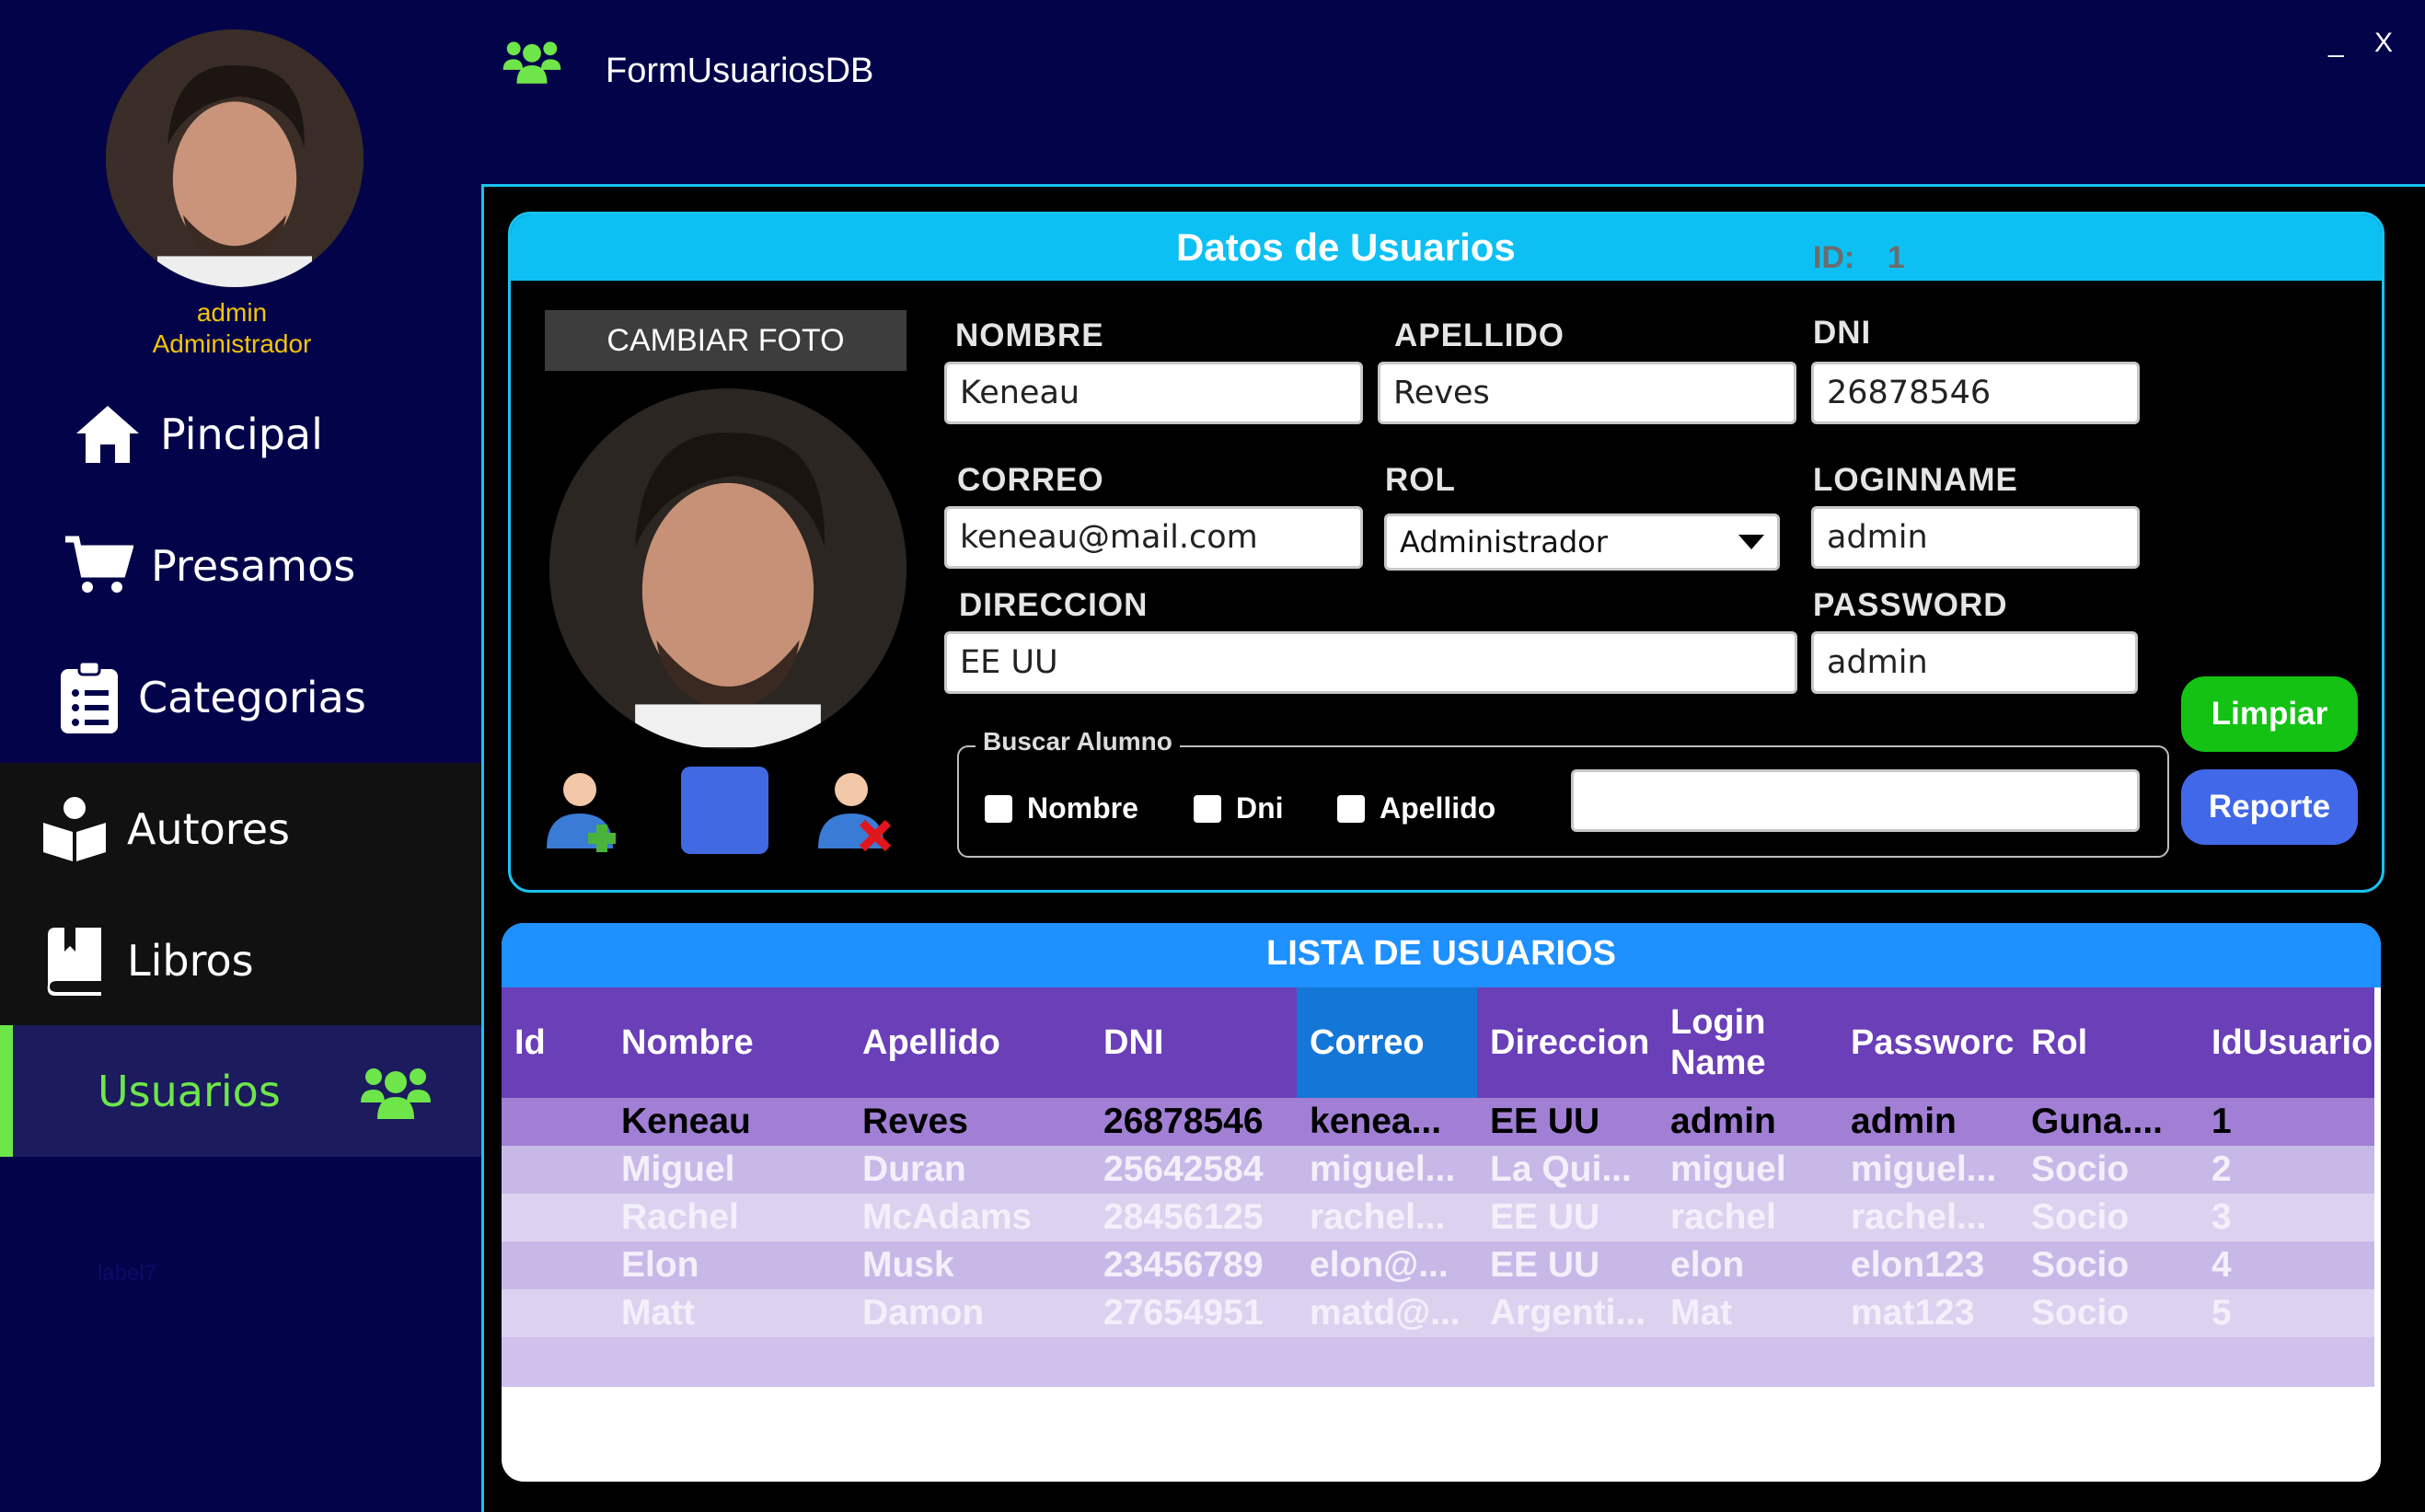 This screenshot has height=1512, width=2425. I want to click on cell-dni: 26878546, so click(1194, 1122).